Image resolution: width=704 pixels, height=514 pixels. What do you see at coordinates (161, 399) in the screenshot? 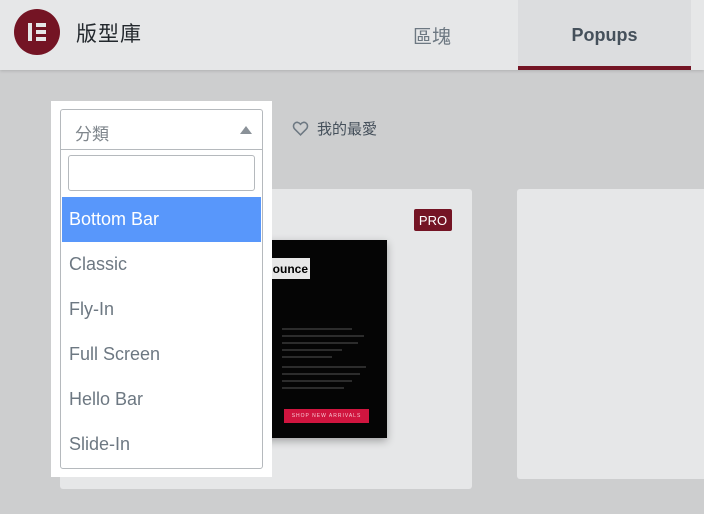
I see `option-hello-bar: Hello Bar` at bounding box center [161, 399].